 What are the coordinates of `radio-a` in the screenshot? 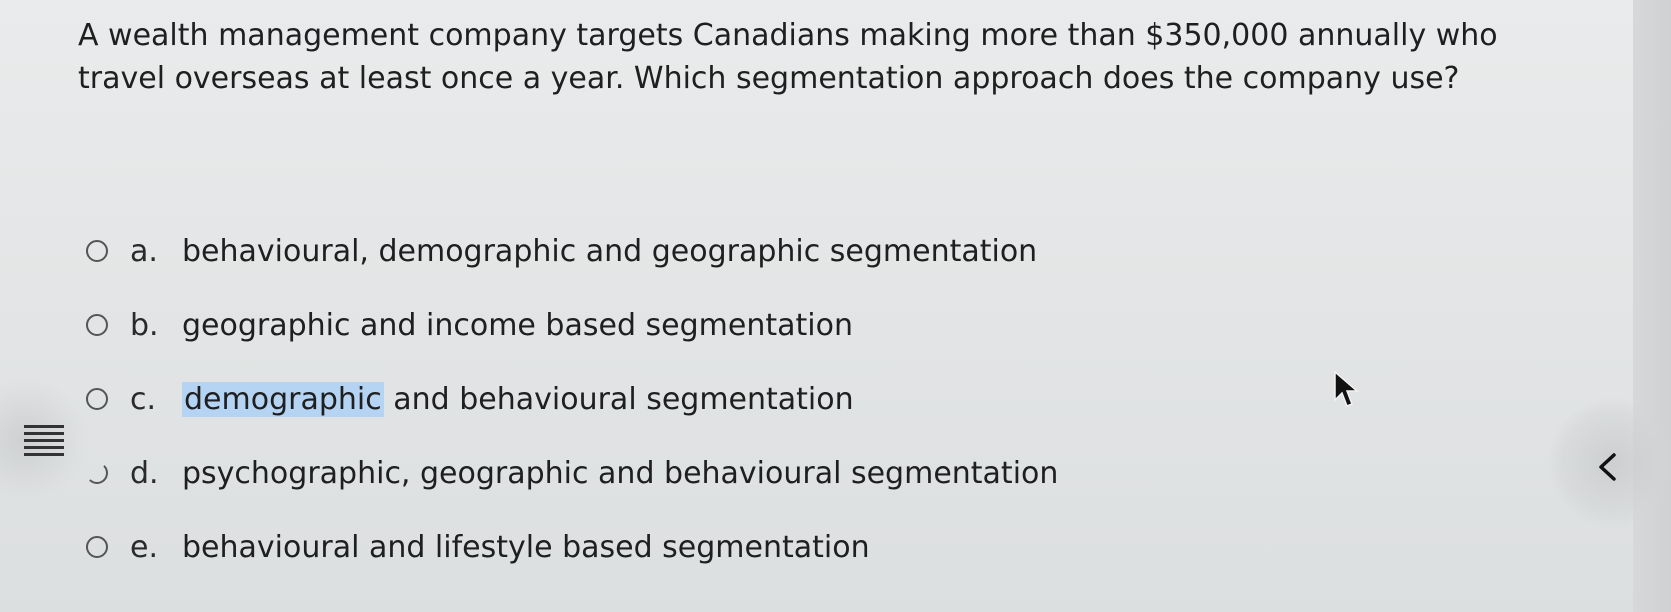 It's located at (97, 251).